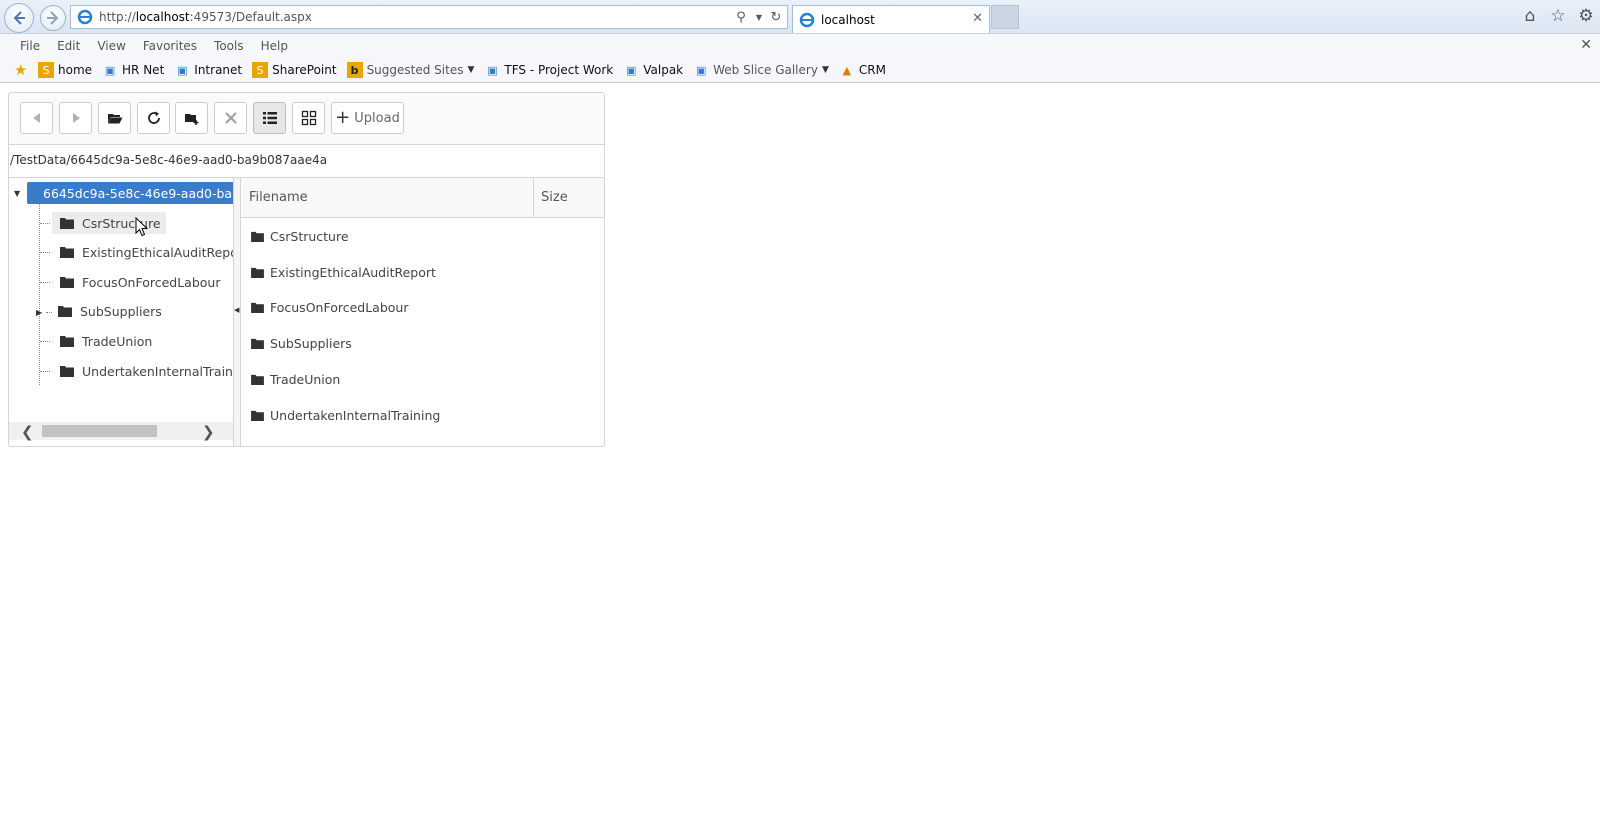  Describe the element at coordinates (1530, 16) in the screenshot. I see `home-icon: ⌂` at that location.